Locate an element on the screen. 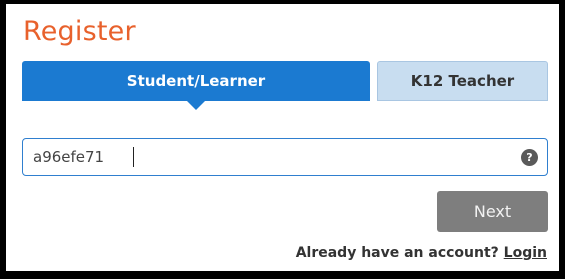 Image resolution: width=565 pixels, height=279 pixels. login-link: Login is located at coordinates (525, 253).